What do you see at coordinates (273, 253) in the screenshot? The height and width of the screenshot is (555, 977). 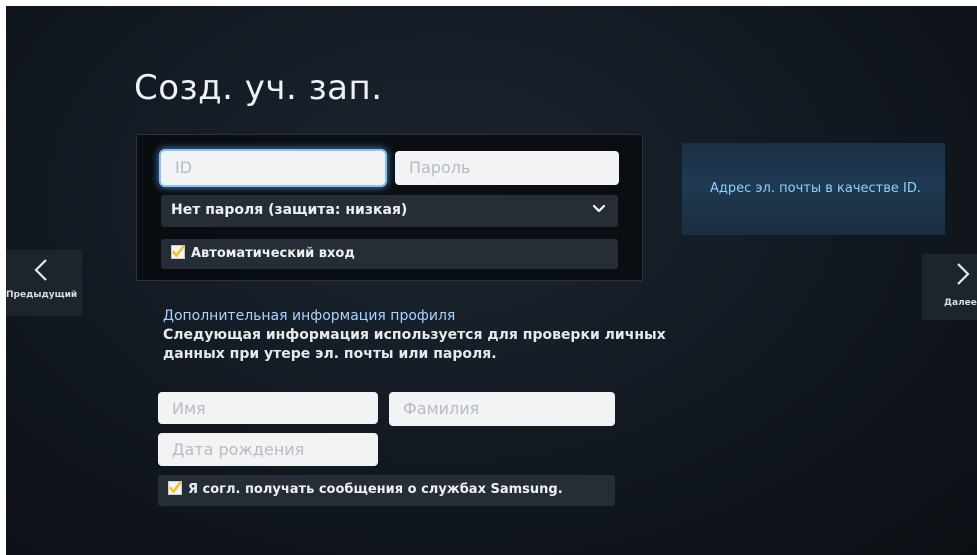 I see `auto-login-label: Автоматический вход` at bounding box center [273, 253].